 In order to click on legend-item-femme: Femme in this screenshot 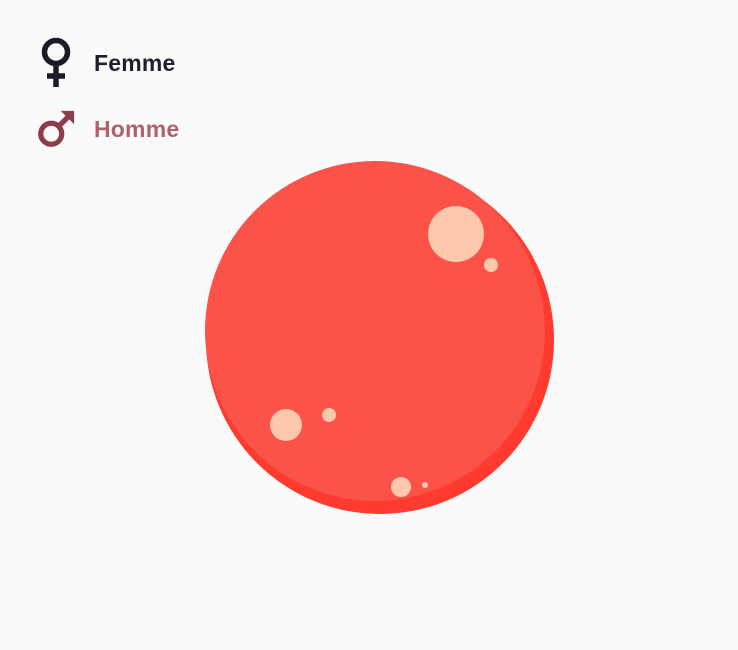, I will do `click(106, 62)`.